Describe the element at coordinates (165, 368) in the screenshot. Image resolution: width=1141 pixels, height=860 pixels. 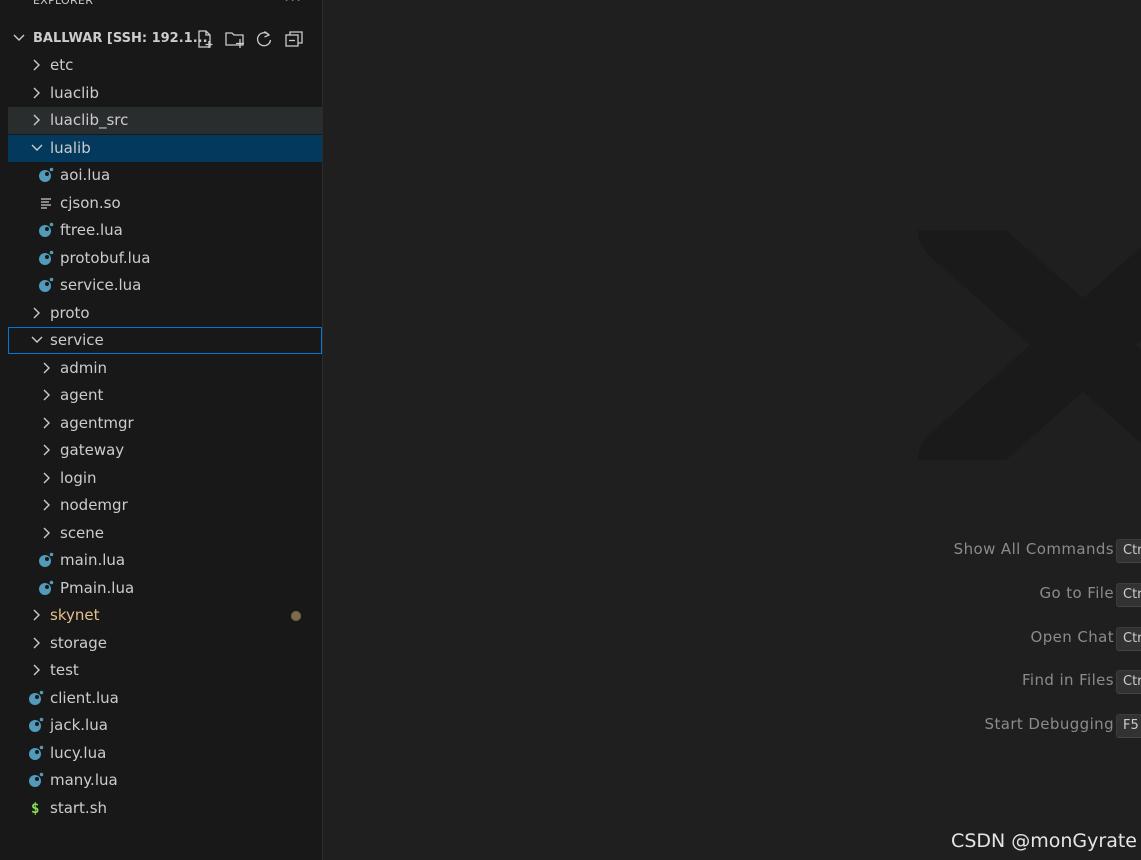
I see `folder-row-admin: admin` at that location.